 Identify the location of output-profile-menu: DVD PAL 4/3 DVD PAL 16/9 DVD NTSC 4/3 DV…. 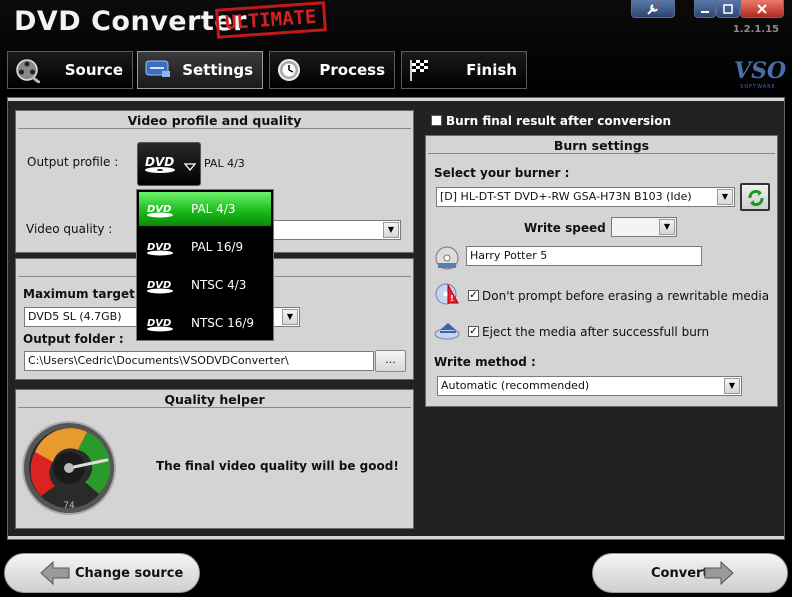
(205, 265).